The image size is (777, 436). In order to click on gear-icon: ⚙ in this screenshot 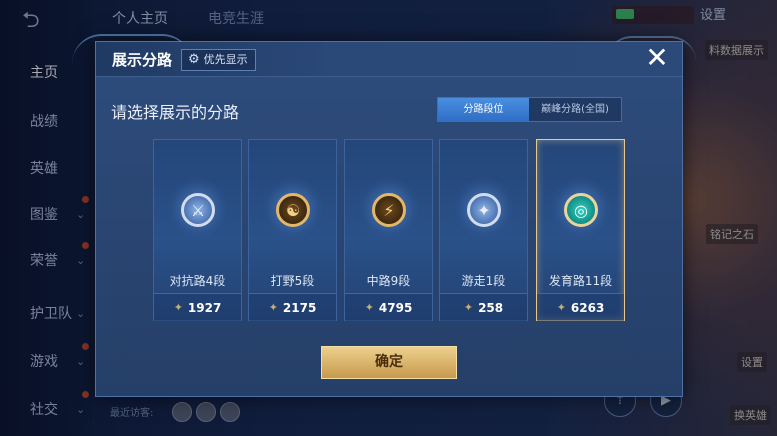, I will do `click(194, 59)`.